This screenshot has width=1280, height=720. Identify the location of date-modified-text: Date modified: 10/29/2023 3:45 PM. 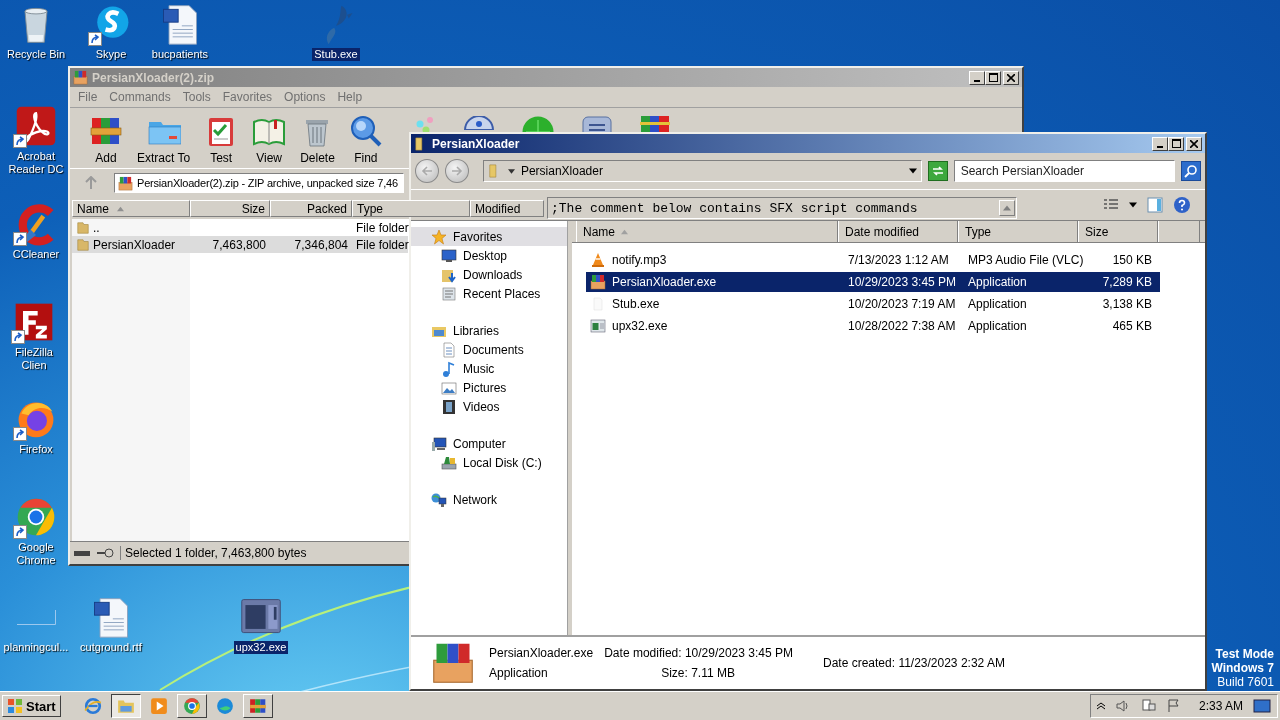
(698, 653).